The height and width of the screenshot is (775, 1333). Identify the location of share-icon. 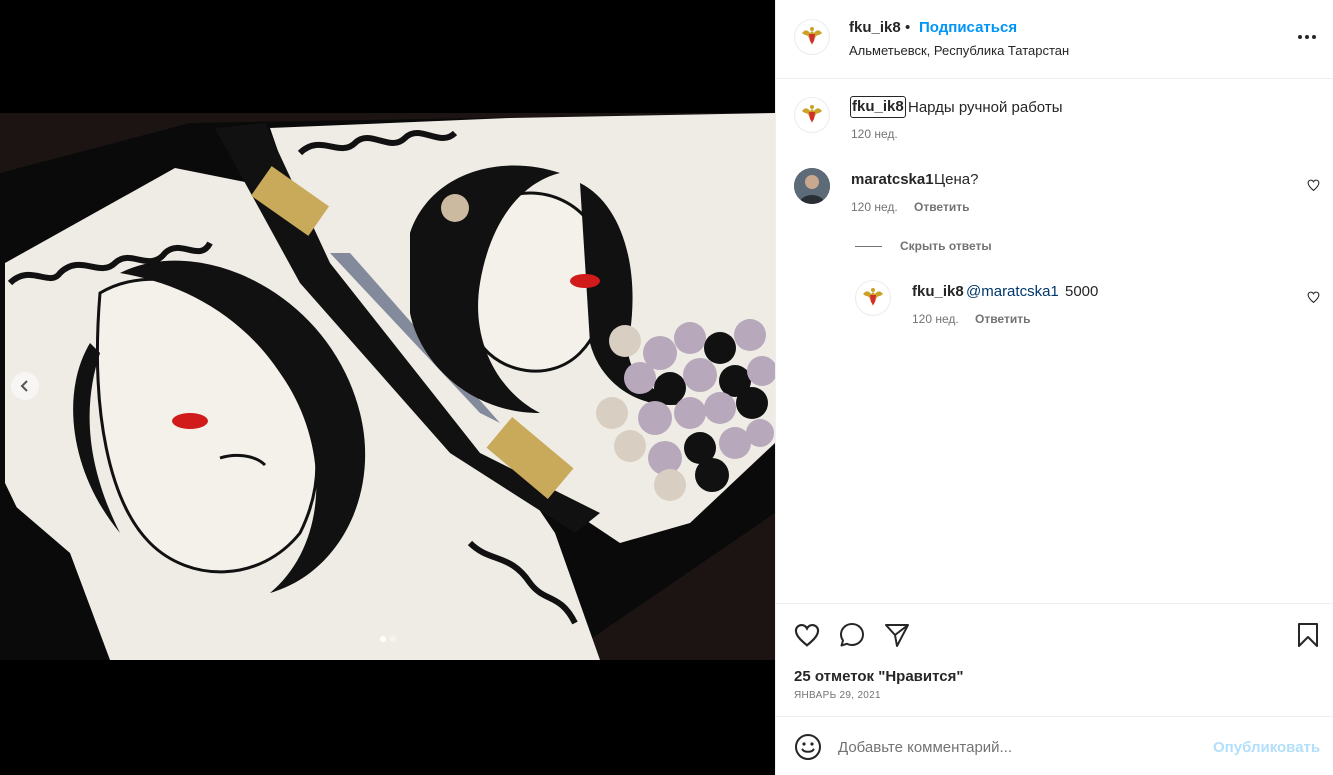
(897, 635).